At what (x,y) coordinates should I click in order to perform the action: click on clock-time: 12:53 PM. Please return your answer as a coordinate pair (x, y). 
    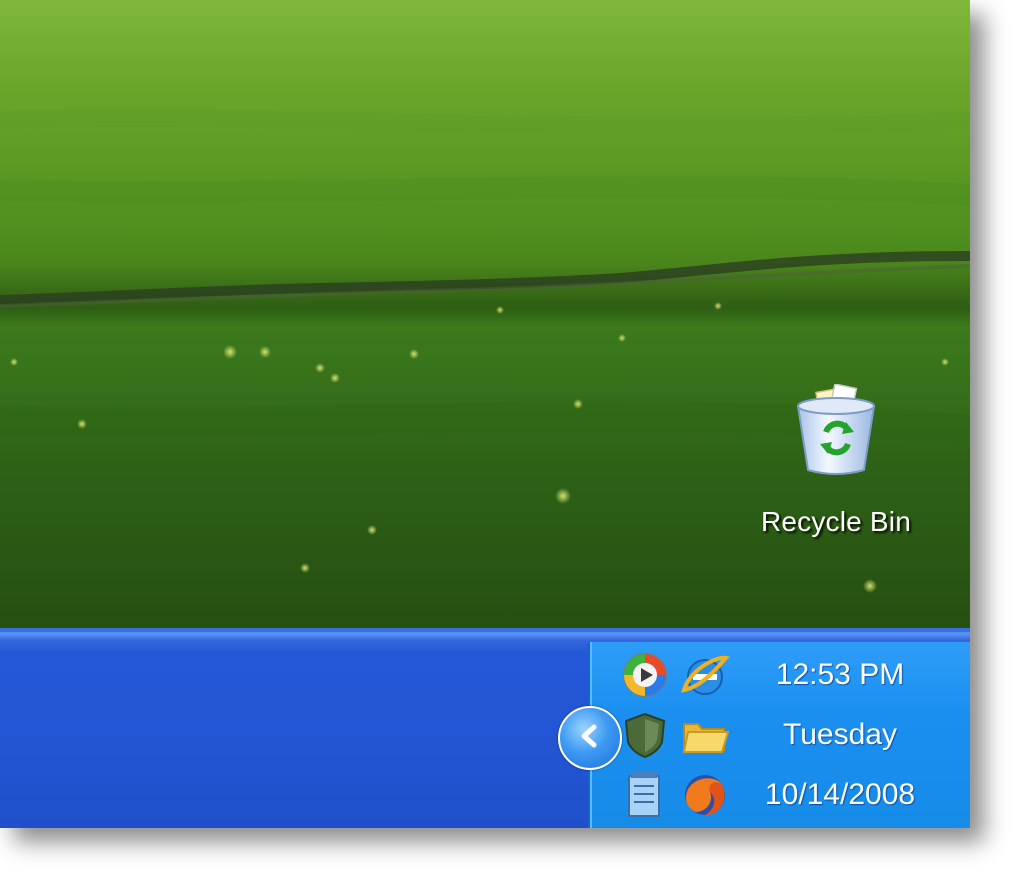
    Looking at the image, I should click on (840, 675).